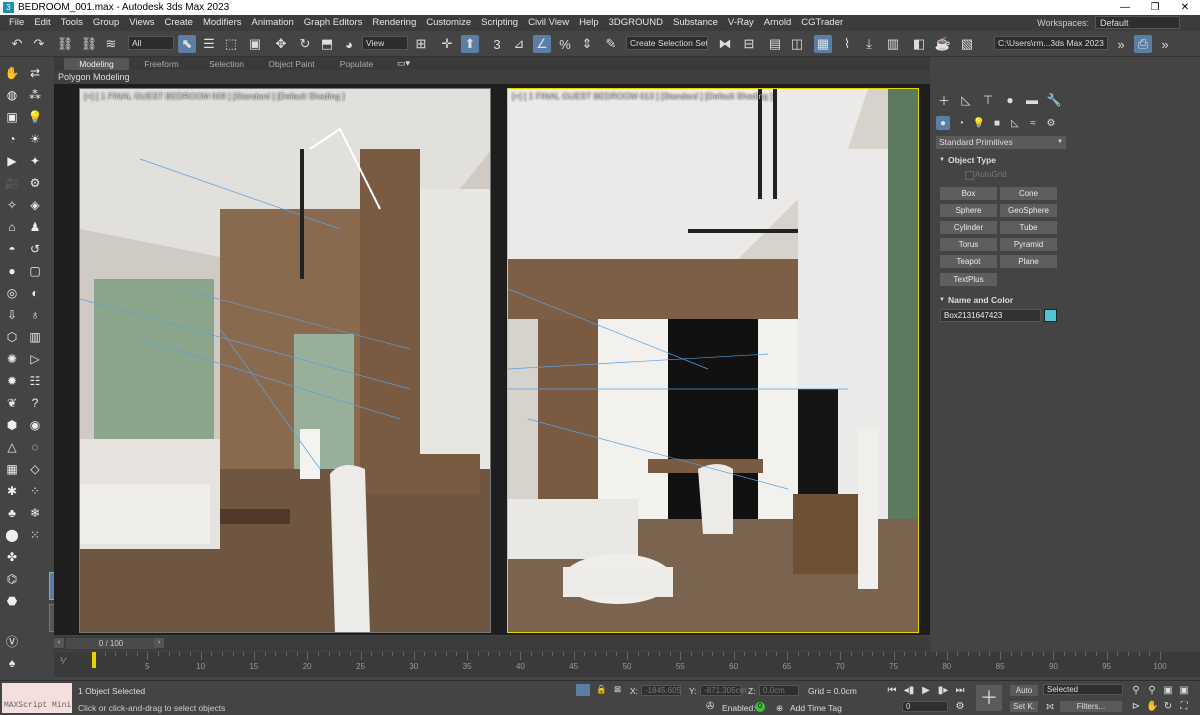 The image size is (1200, 715). Describe the element at coordinates (35, 425) in the screenshot. I see `globe-icon: ◉` at that location.